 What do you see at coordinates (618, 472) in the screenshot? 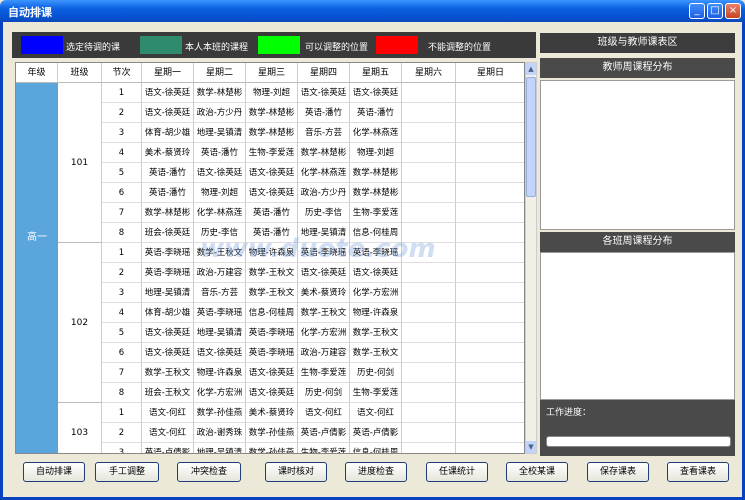
I see `button-8: 保存课表` at bounding box center [618, 472].